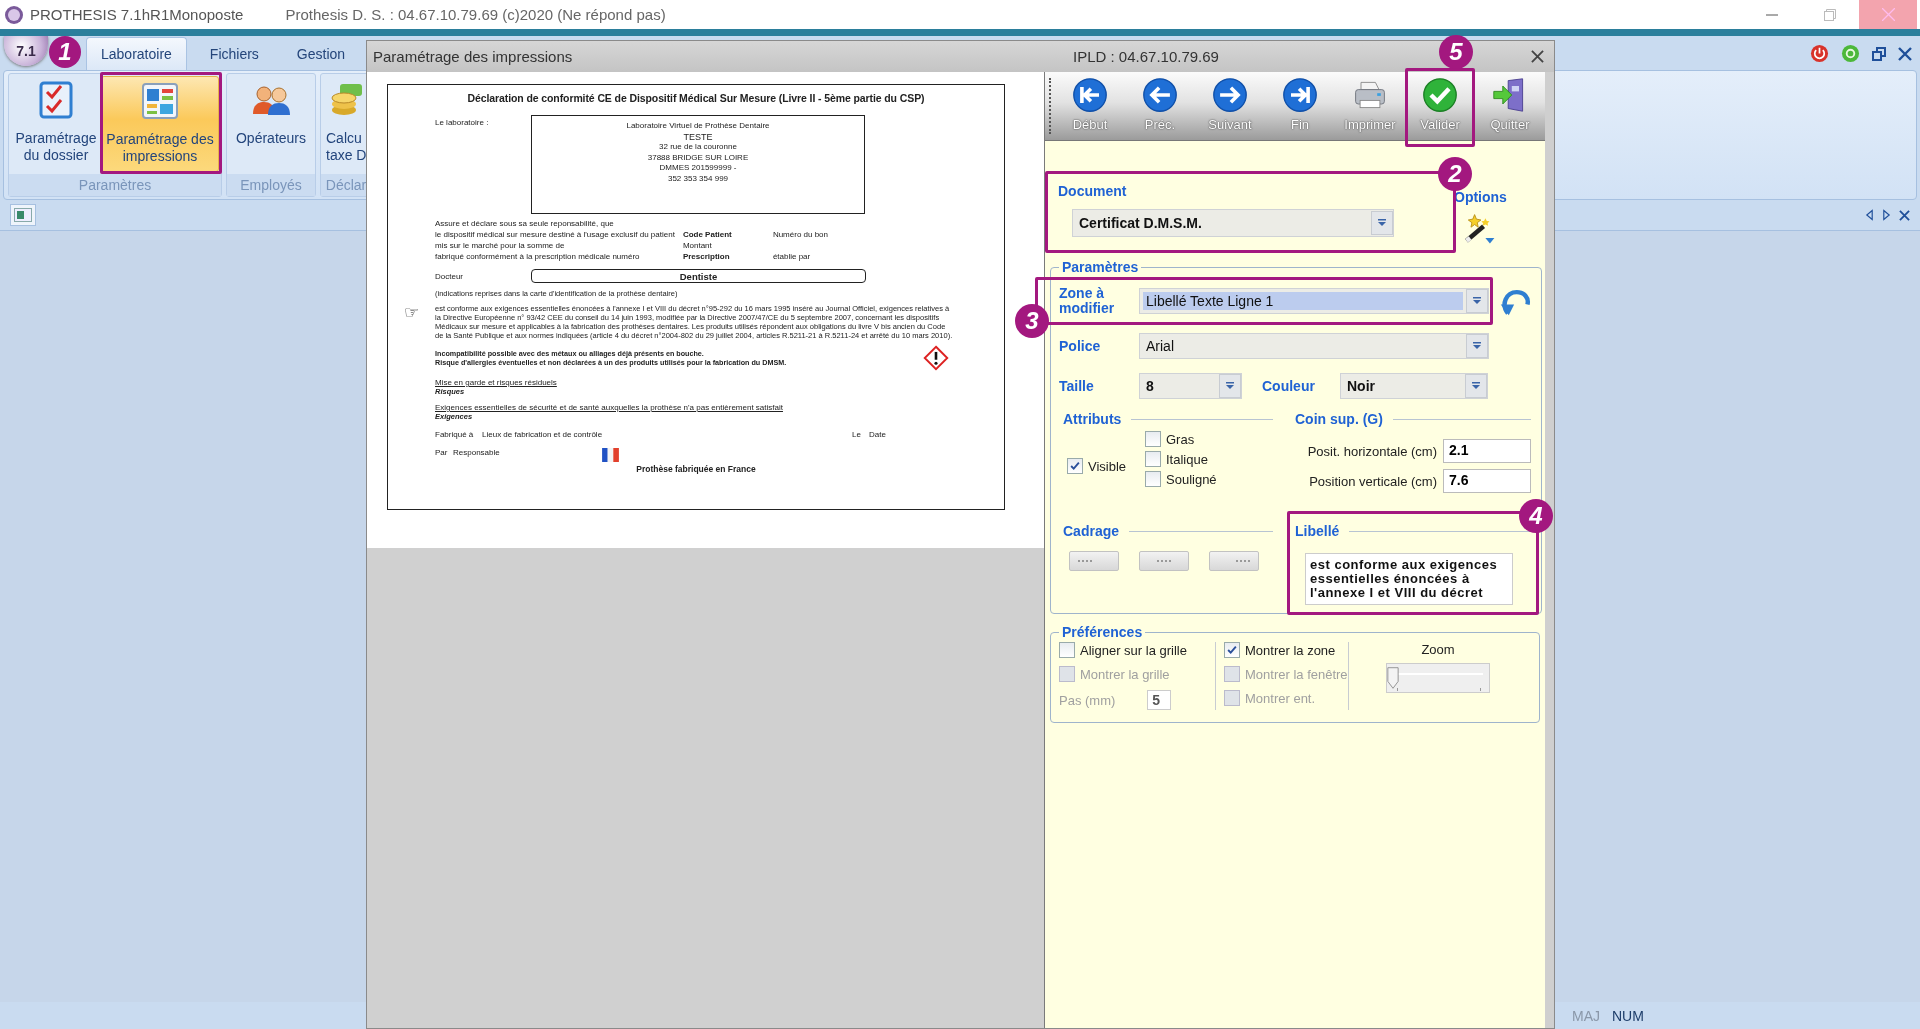 The width and height of the screenshot is (1920, 1029). I want to click on field-label: Document, so click(1093, 191).